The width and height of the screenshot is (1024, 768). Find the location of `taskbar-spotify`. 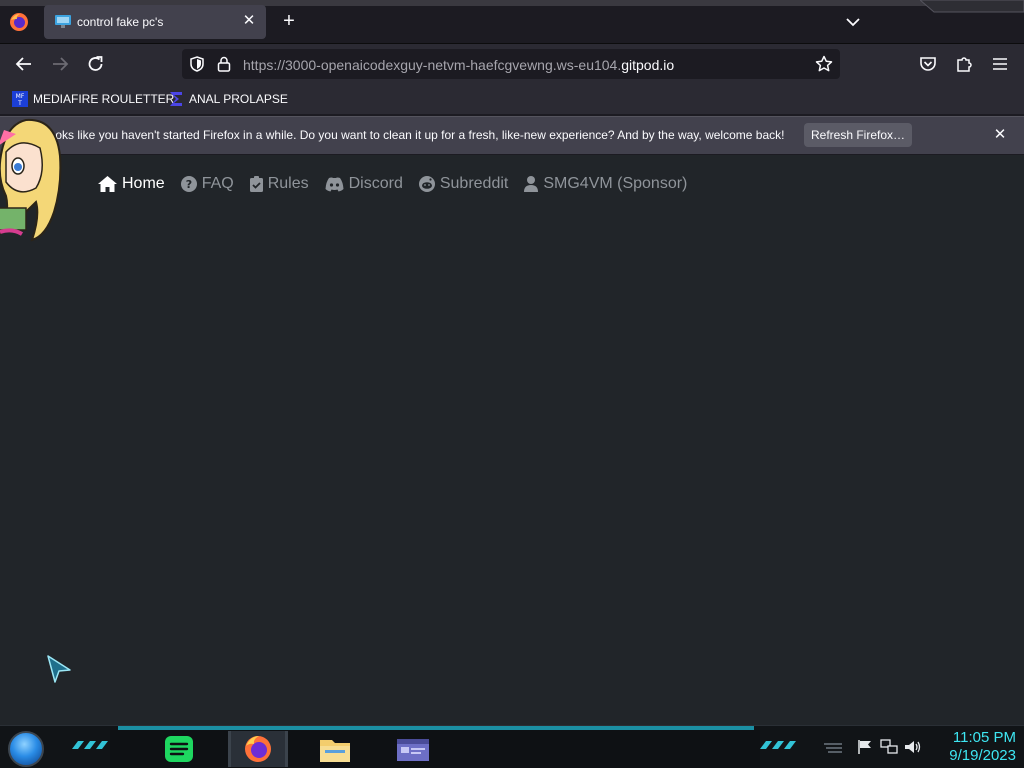

taskbar-spotify is located at coordinates (179, 749).